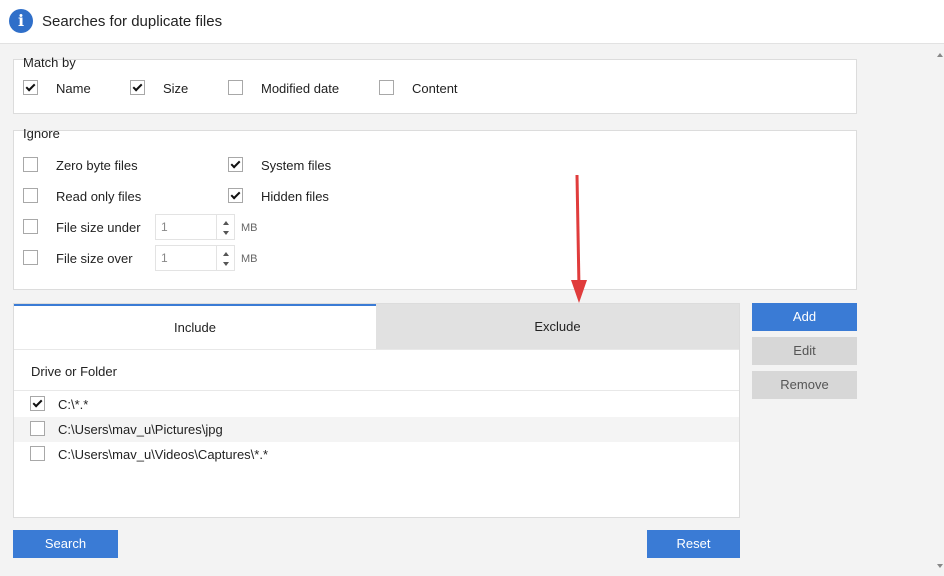 This screenshot has width=944, height=576. I want to click on size-under-unit: MB, so click(249, 228).